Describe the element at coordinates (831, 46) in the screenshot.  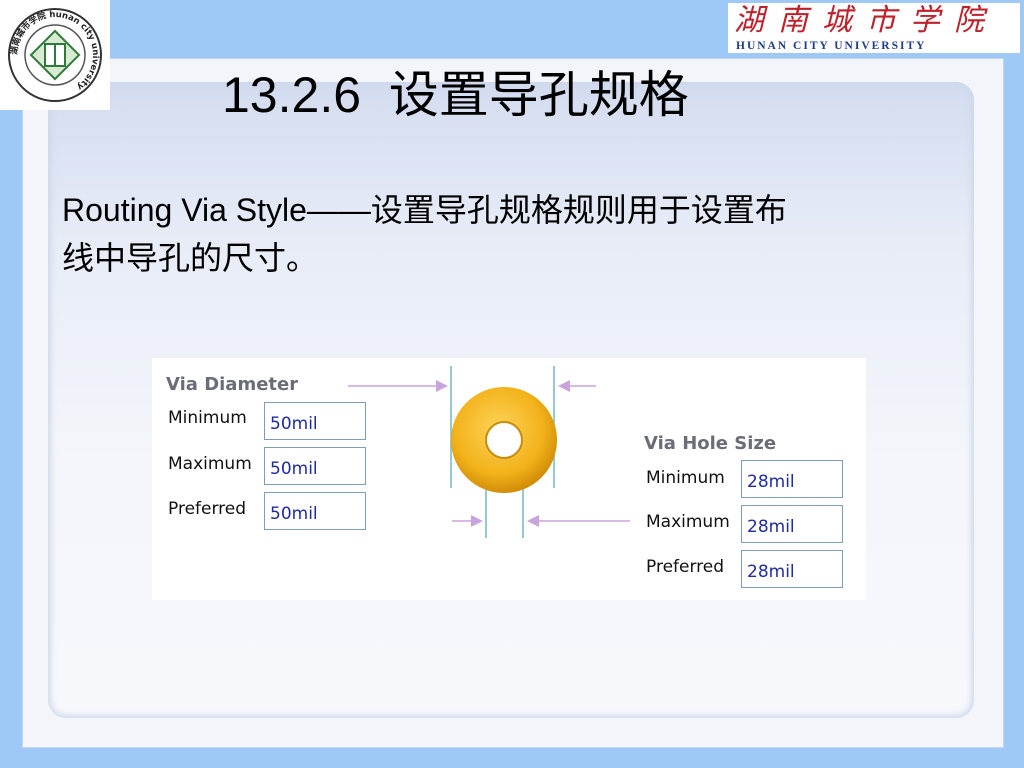
I see `banner-english-name: HUNAN CITY UNIVERSITY` at that location.